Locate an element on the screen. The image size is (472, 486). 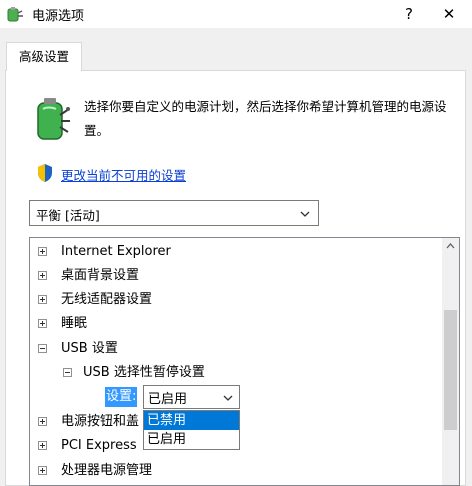
setting-label: 设置: is located at coordinates (121, 397).